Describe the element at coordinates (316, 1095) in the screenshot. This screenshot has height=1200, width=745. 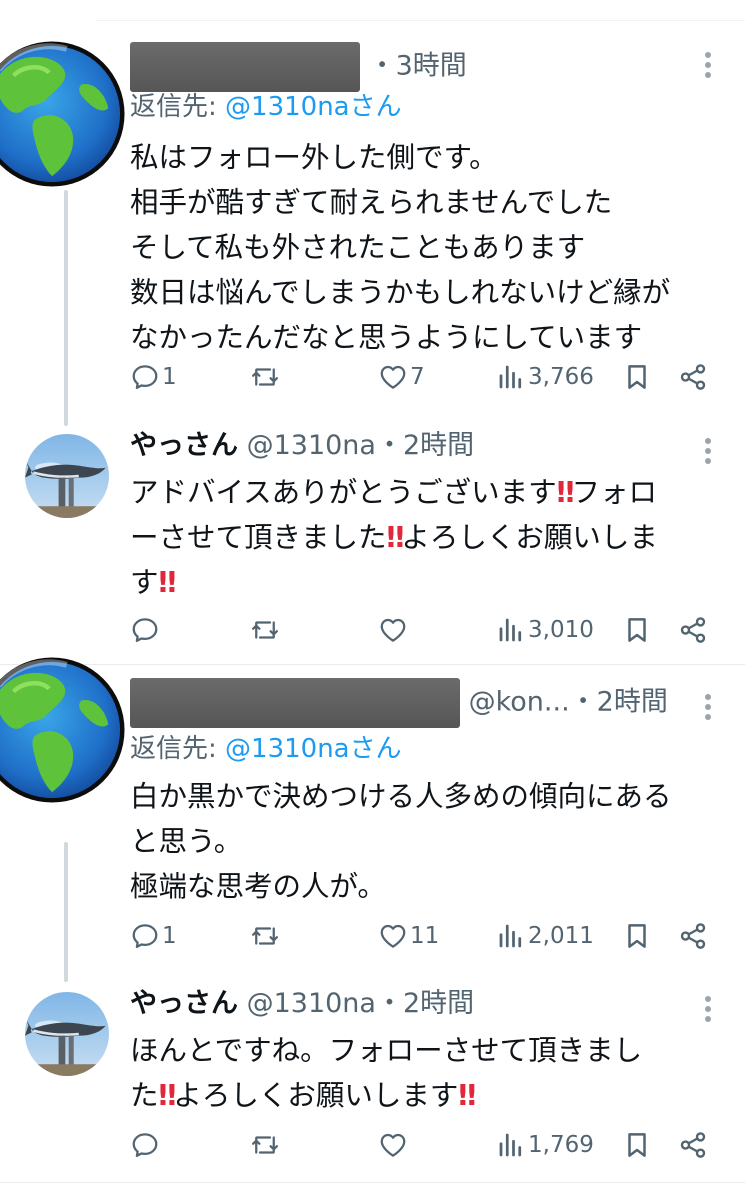
I see `tweet-text-segment: よろしくお願いします` at that location.